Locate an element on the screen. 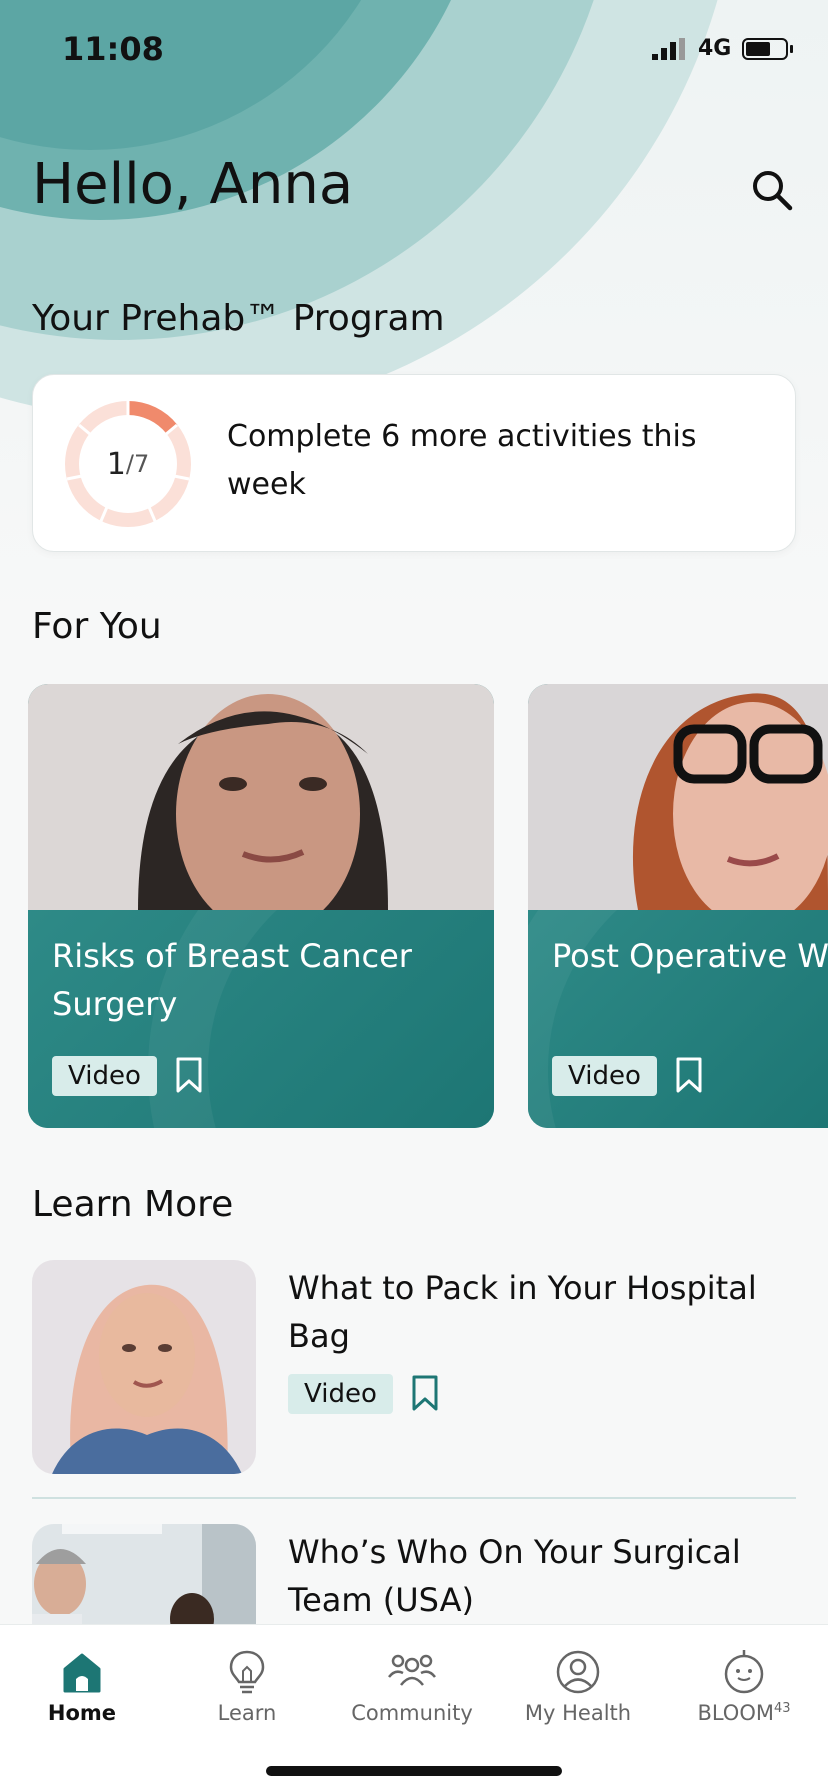  item-title: What to Pack in Your Hospital Bag is located at coordinates (522, 1312).